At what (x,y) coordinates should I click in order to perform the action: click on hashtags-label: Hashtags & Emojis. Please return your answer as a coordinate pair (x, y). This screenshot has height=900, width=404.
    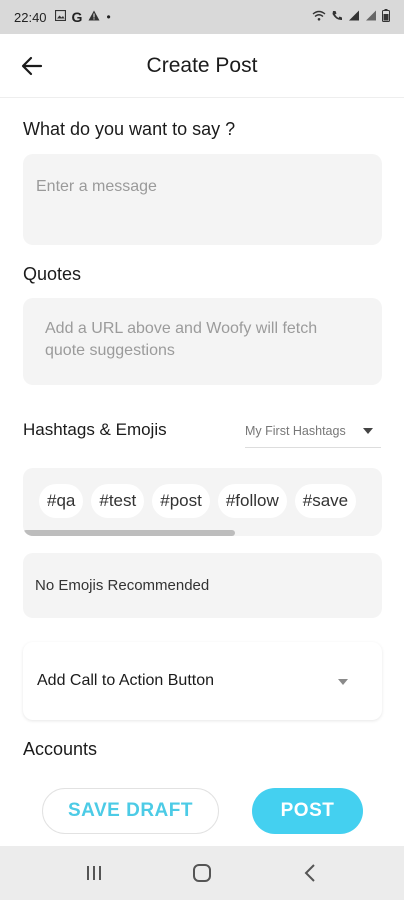
    Looking at the image, I should click on (95, 429).